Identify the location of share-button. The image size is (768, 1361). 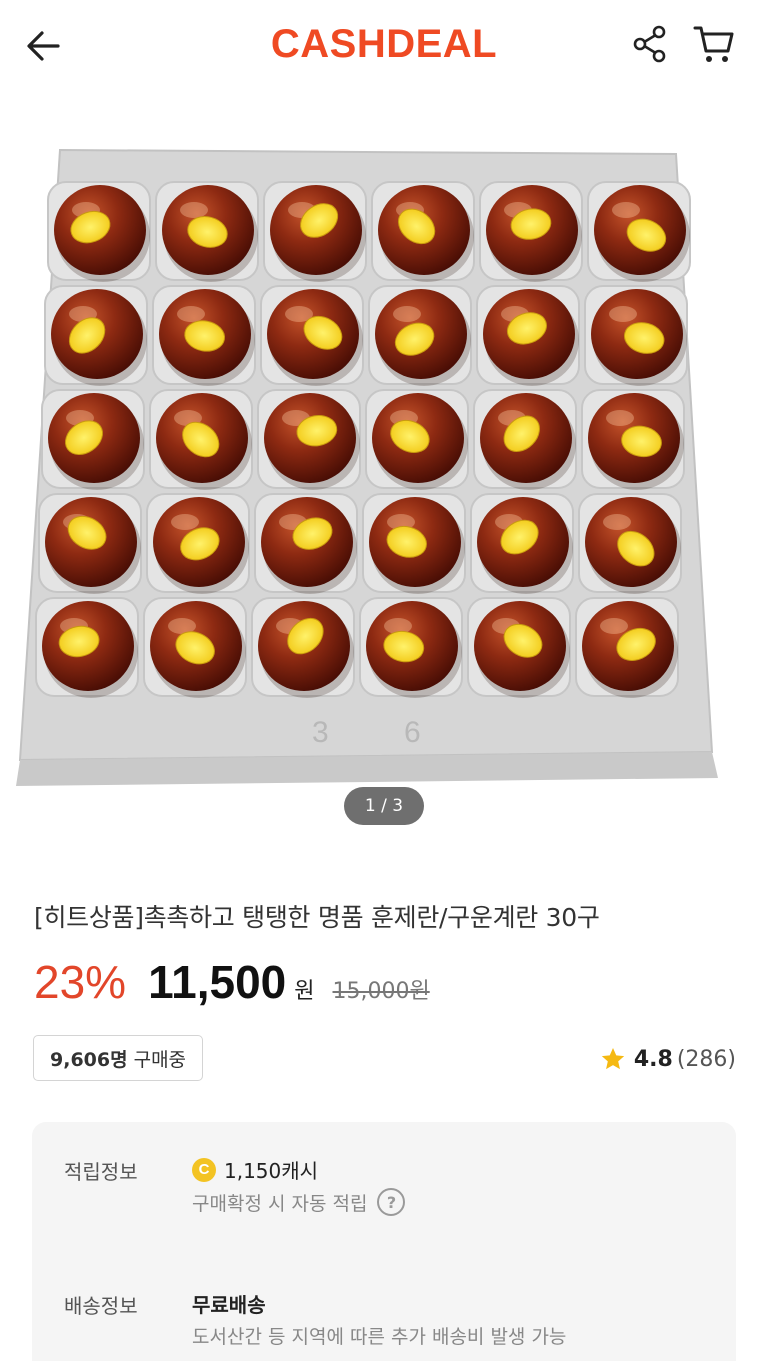
(650, 44).